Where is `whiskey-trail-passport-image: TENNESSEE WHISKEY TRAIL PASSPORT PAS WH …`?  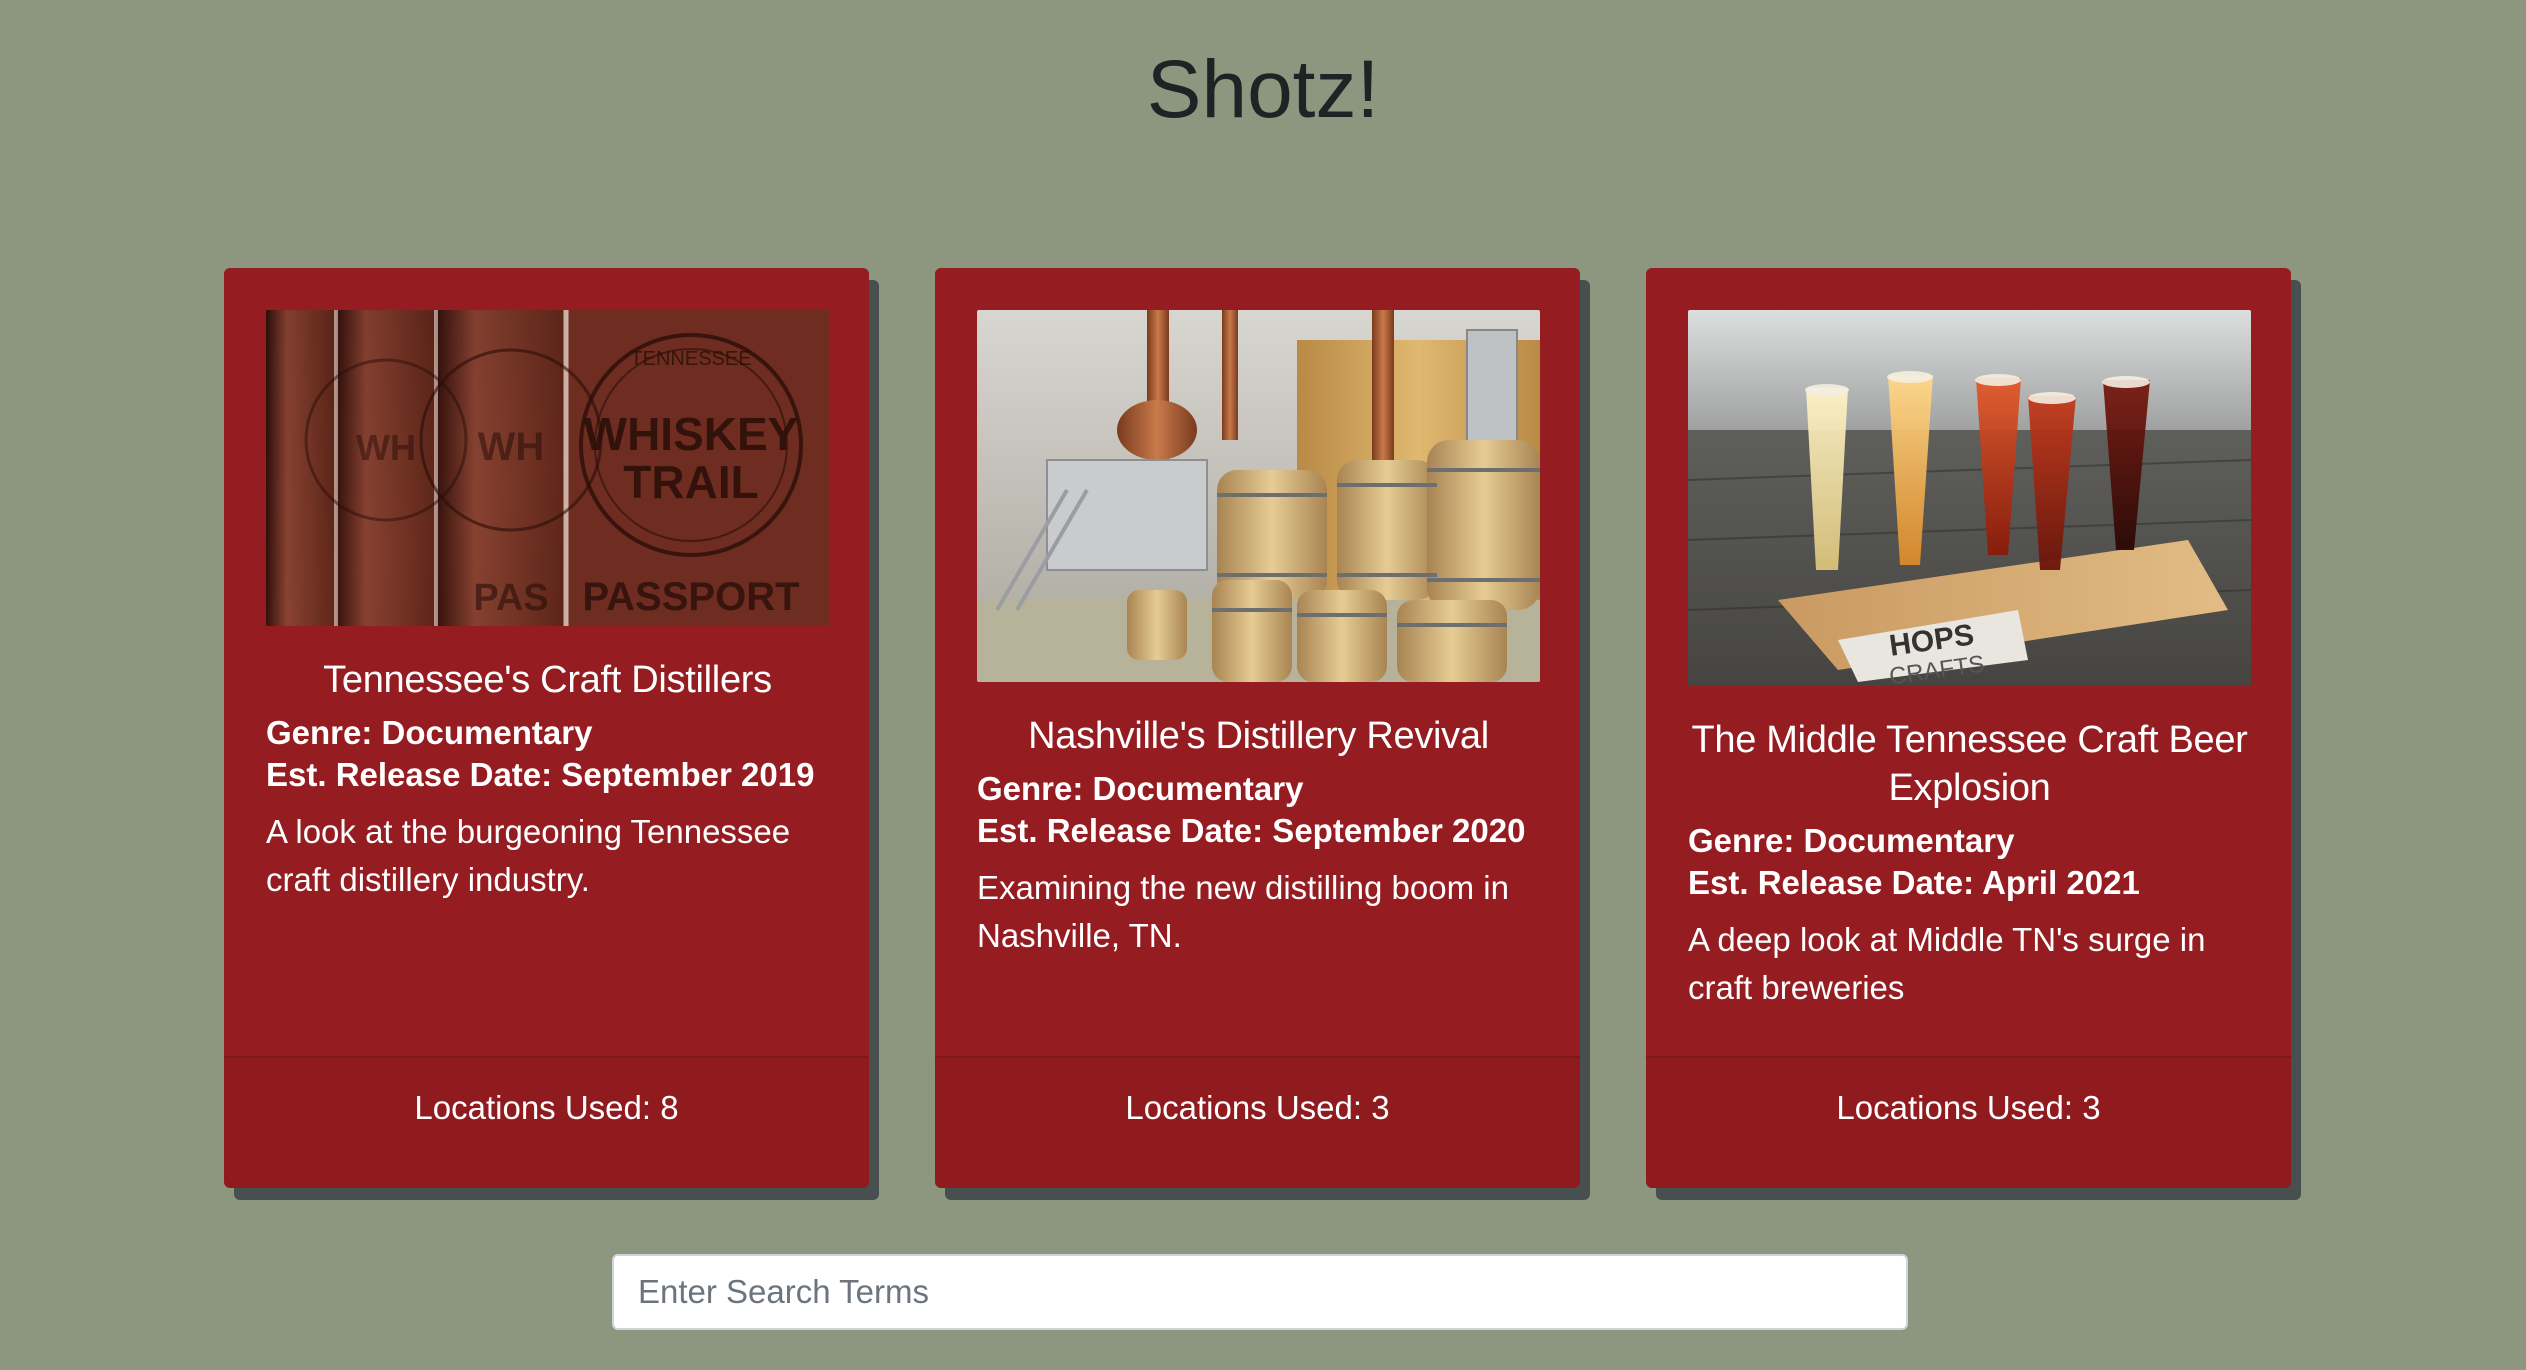 whiskey-trail-passport-image: TENNESSEE WHISKEY TRAIL PASSPORT PAS WH … is located at coordinates (547, 468).